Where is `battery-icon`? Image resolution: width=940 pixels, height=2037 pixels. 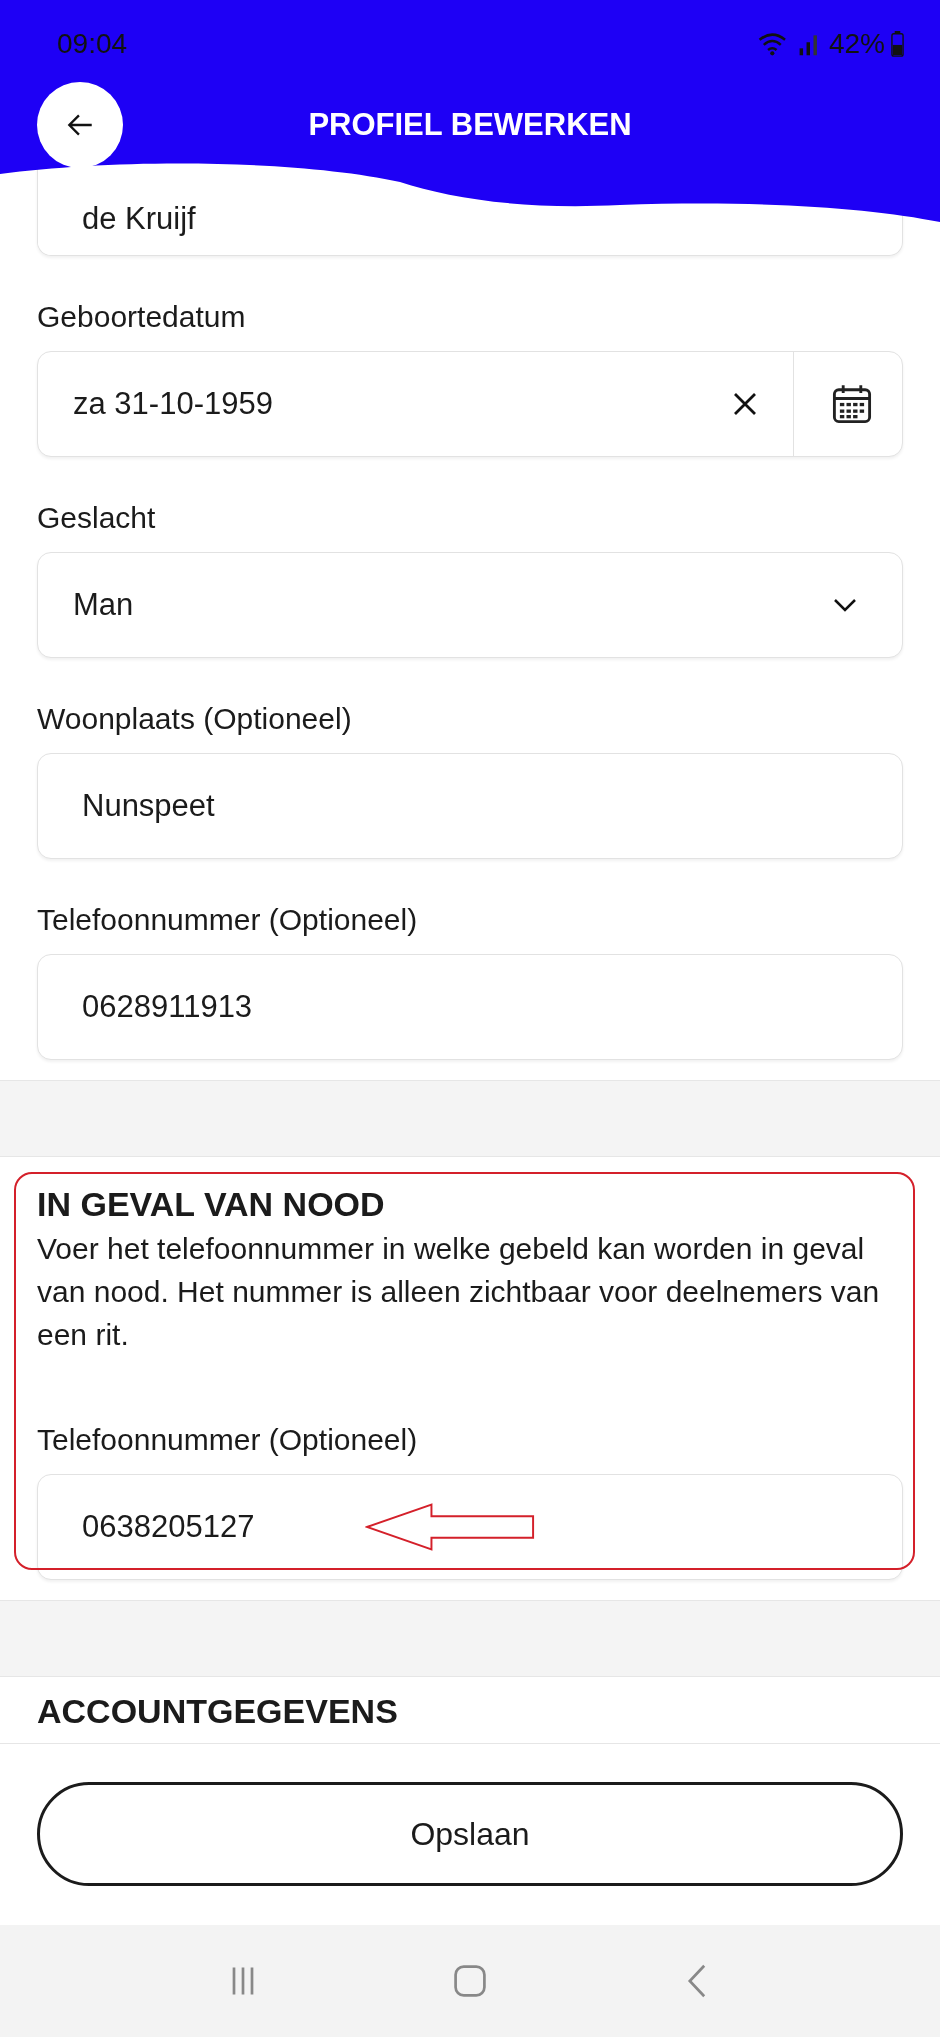
battery-icon is located at coordinates (897, 44).